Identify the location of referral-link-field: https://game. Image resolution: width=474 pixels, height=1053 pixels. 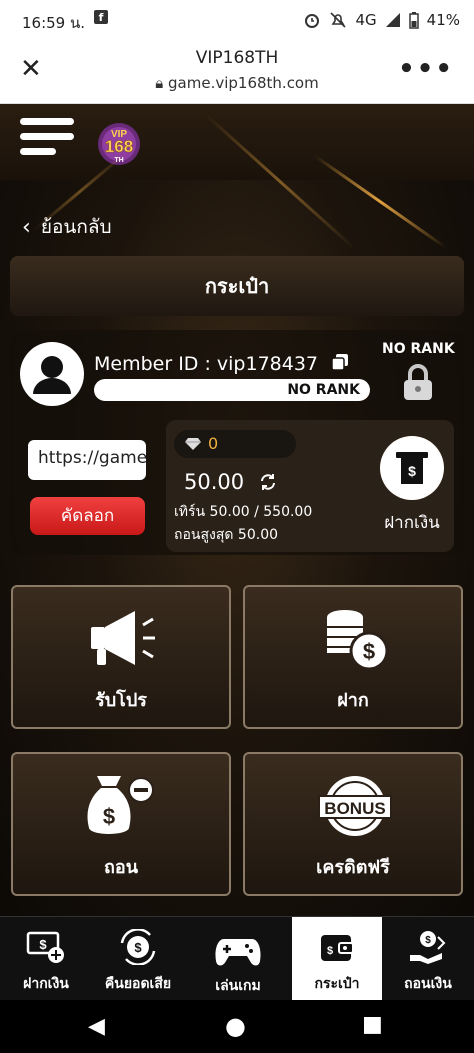
(87, 460).